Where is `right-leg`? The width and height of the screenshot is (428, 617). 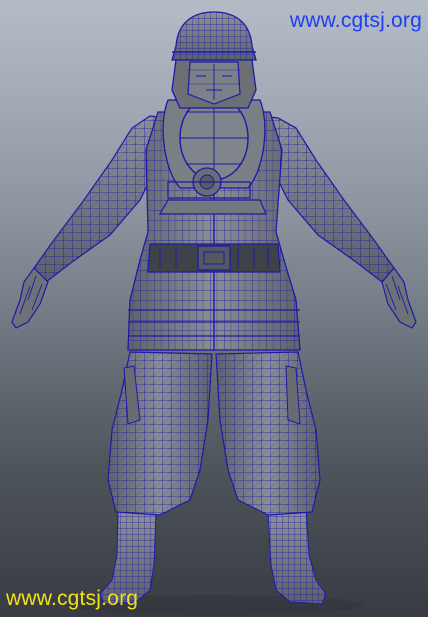
right-leg is located at coordinates (268, 433).